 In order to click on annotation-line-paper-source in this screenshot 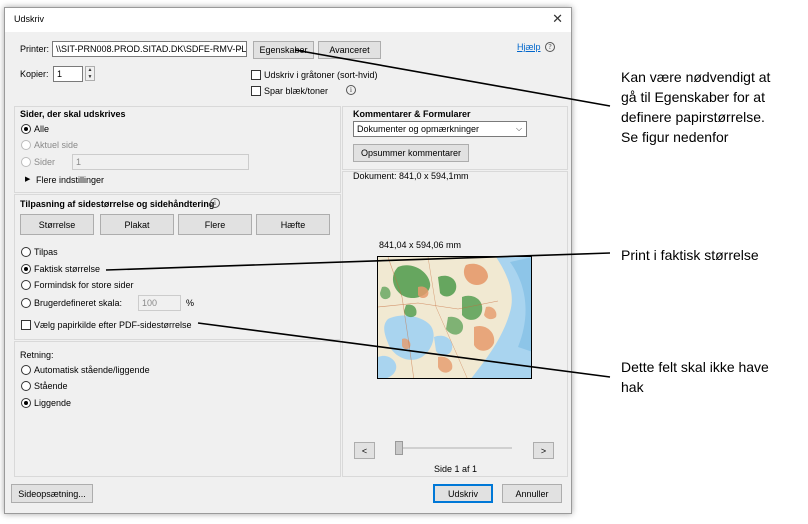, I will do `click(404, 350)`.